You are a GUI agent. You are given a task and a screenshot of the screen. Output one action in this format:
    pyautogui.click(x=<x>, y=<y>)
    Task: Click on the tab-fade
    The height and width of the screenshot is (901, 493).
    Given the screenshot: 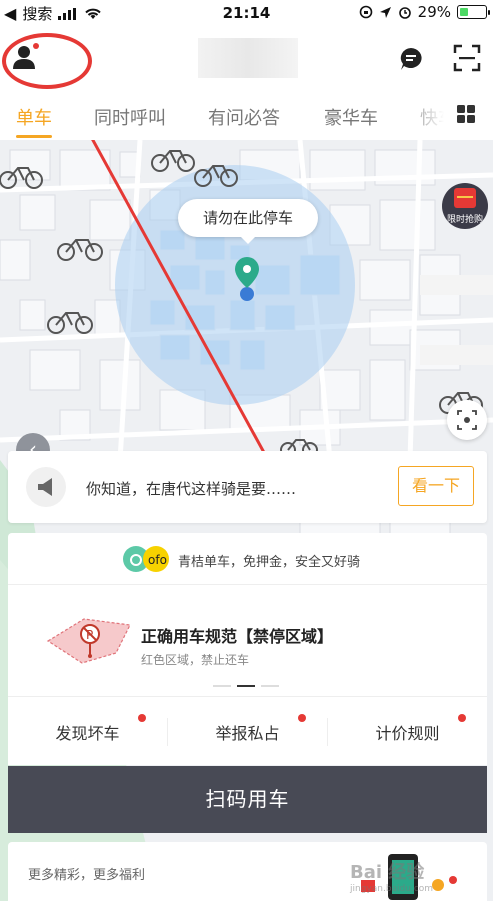 What is the action you would take?
    pyautogui.click(x=427, y=115)
    